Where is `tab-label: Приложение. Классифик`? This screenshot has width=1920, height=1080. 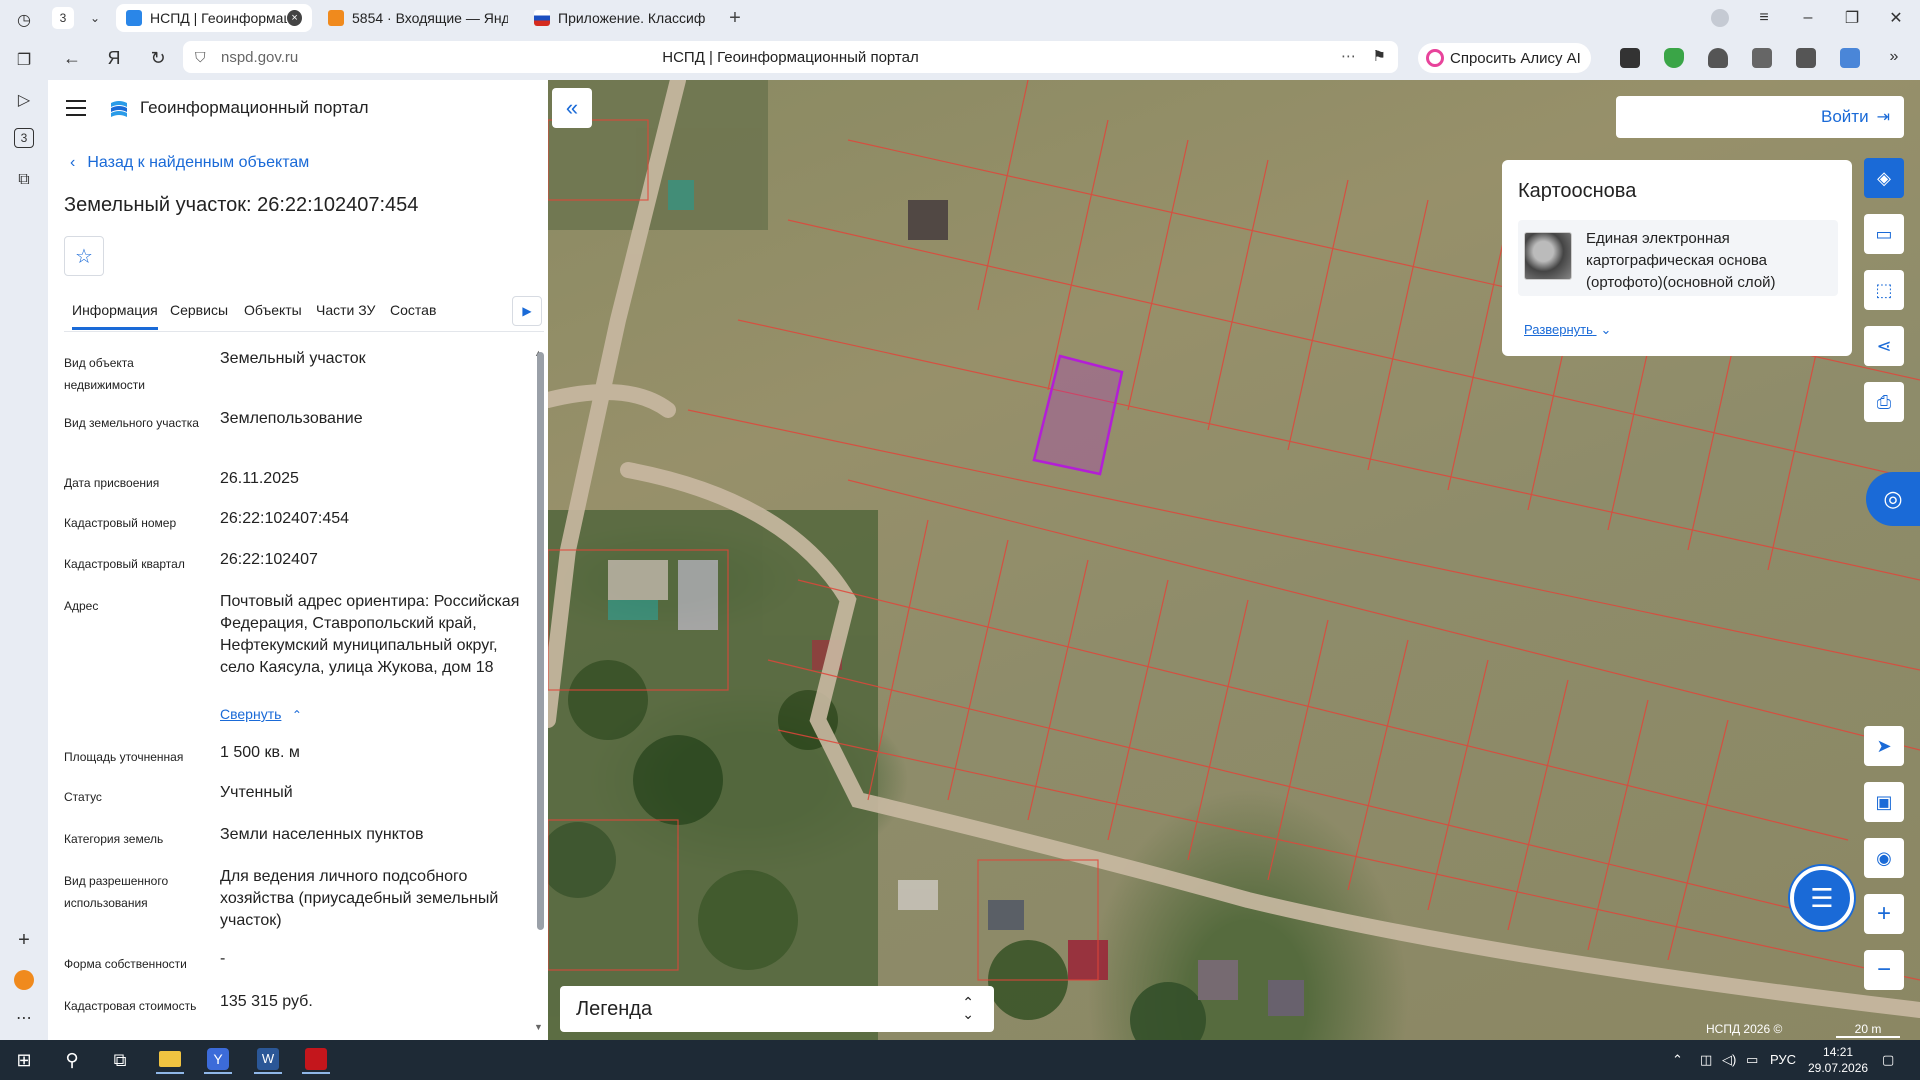 tab-label: Приложение. Классифик is located at coordinates (632, 18).